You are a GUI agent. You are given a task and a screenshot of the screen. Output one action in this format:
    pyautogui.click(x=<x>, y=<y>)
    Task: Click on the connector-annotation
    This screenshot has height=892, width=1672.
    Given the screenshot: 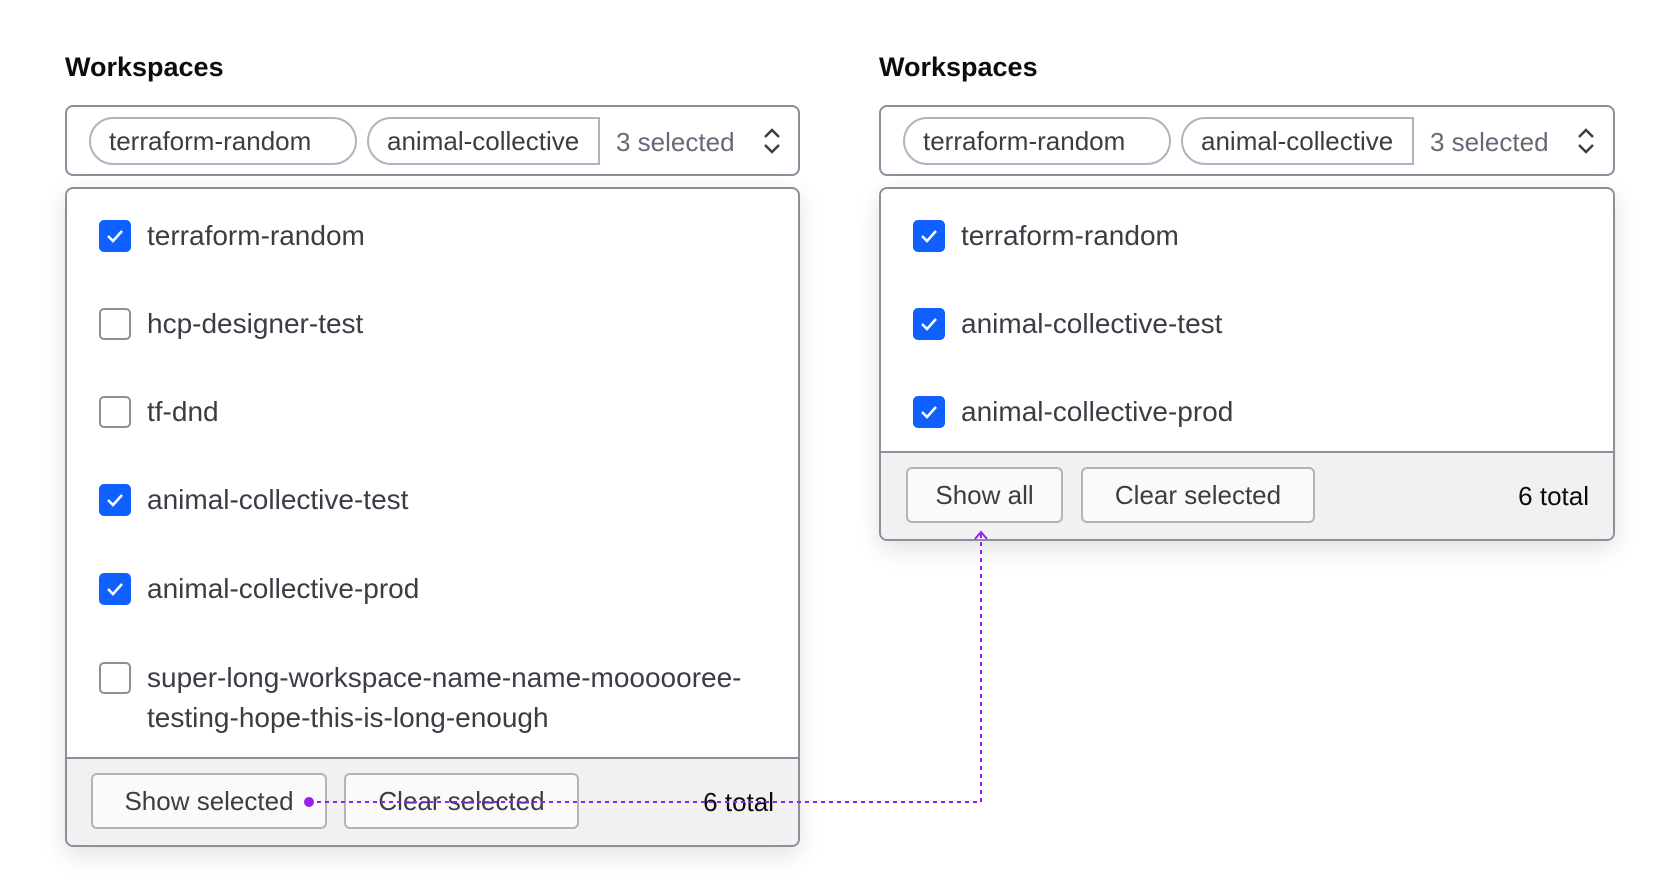 What is the action you would take?
    pyautogui.click(x=646, y=668)
    